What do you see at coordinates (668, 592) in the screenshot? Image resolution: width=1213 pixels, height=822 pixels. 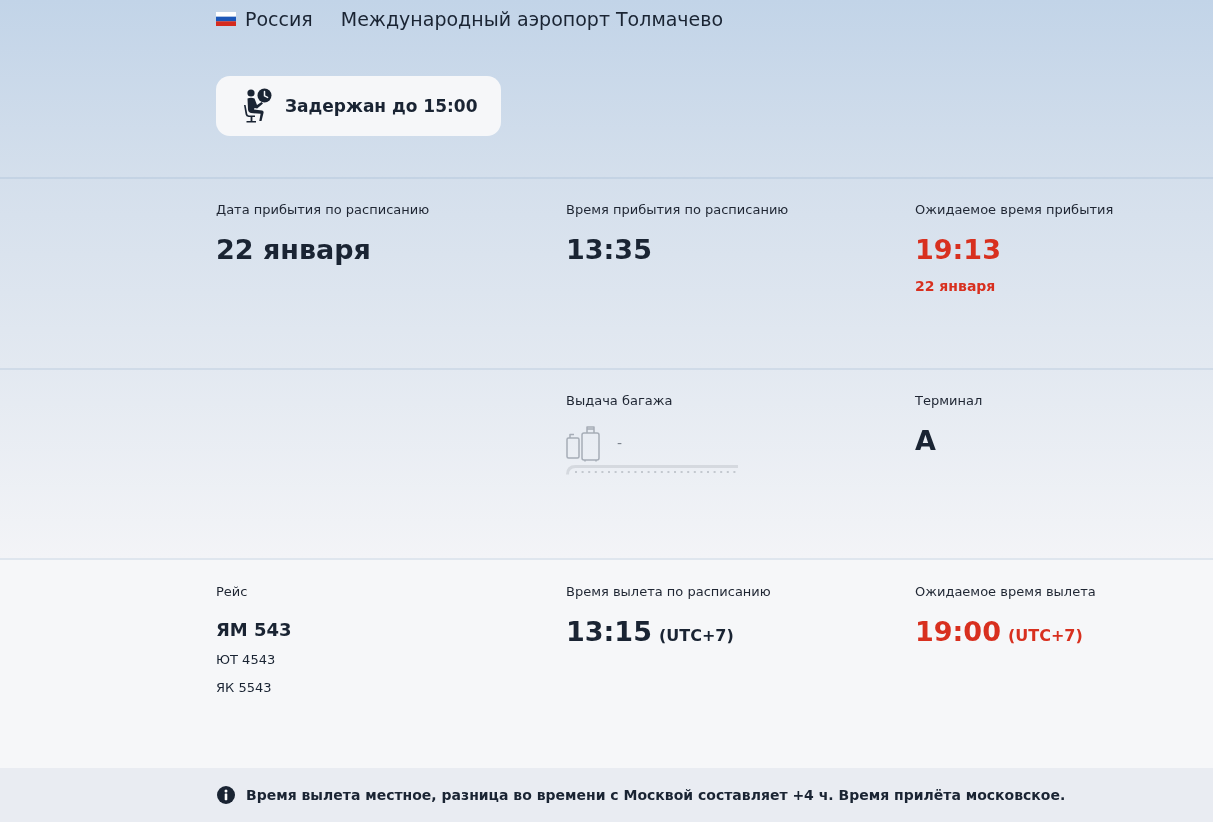 I see `field-label: Время вылета по расписанию` at bounding box center [668, 592].